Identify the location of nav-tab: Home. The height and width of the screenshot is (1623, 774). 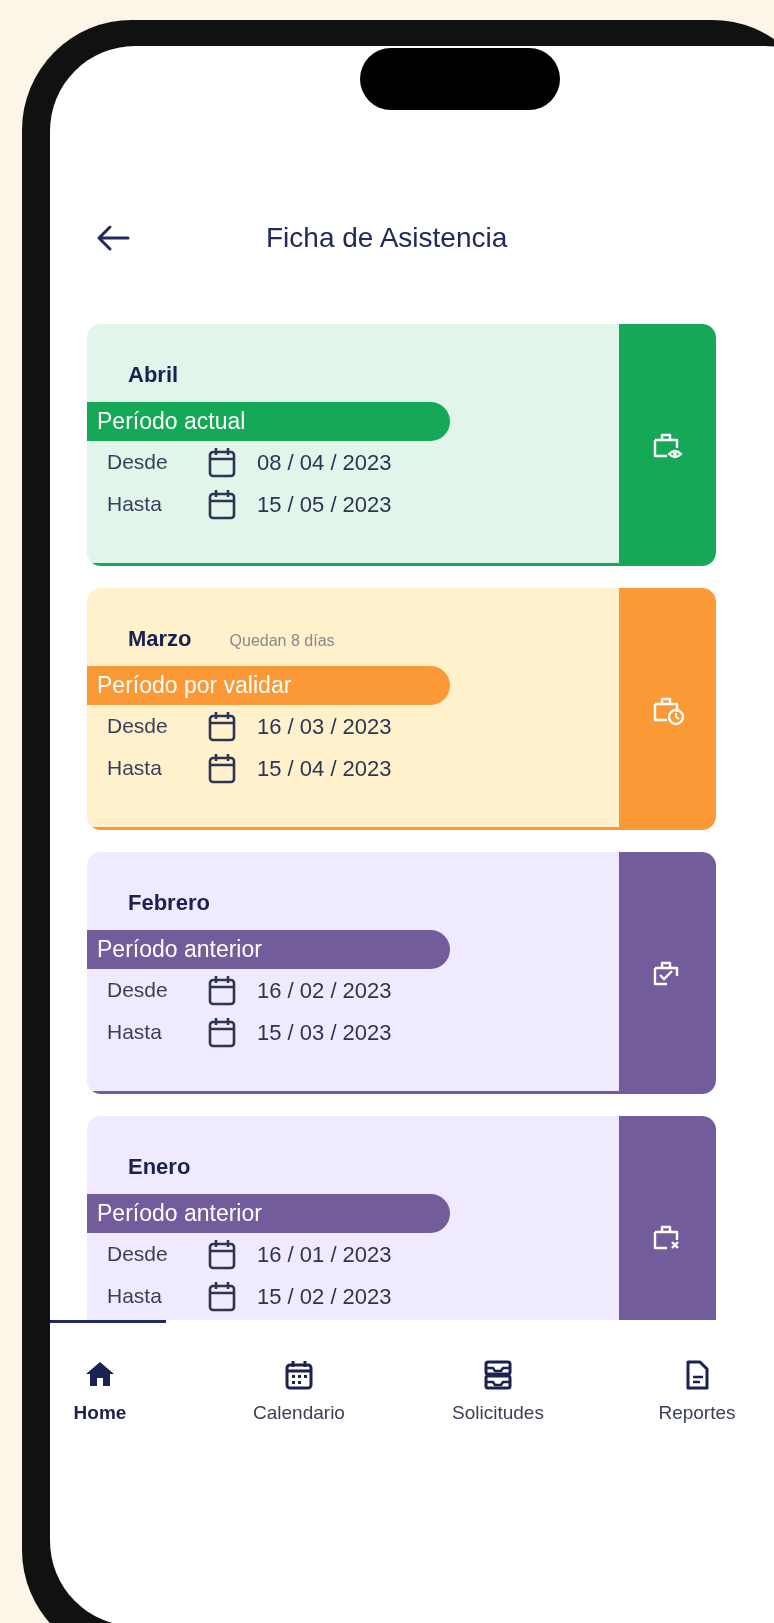
(100, 1393).